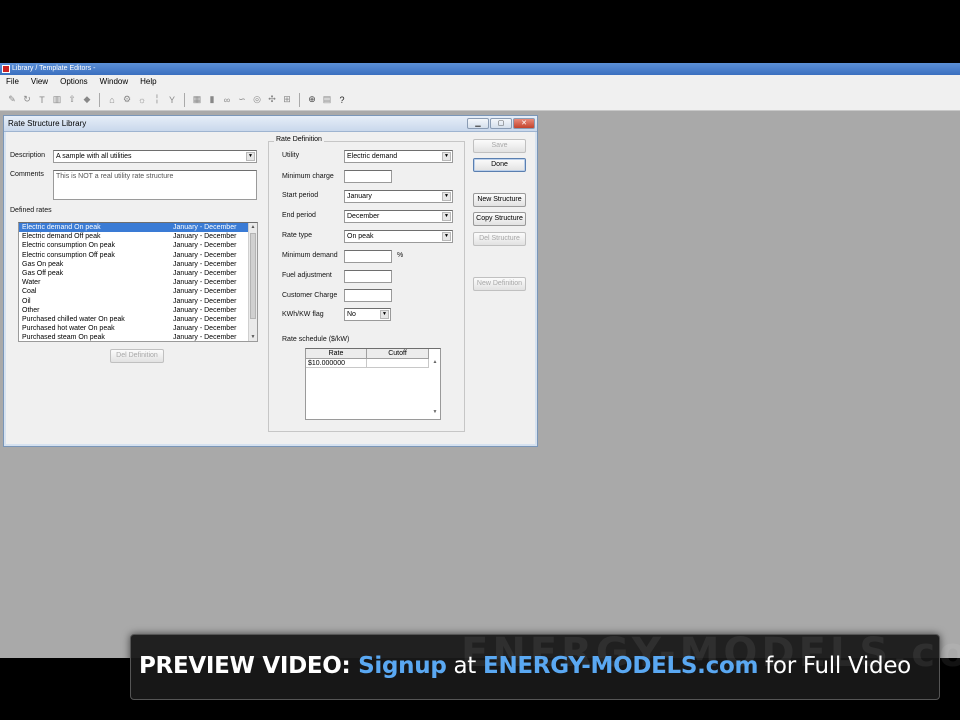 This screenshot has height=720, width=960. What do you see at coordinates (155, 156) in the screenshot?
I see `description-combo: A sample with all utilities ▼` at bounding box center [155, 156].